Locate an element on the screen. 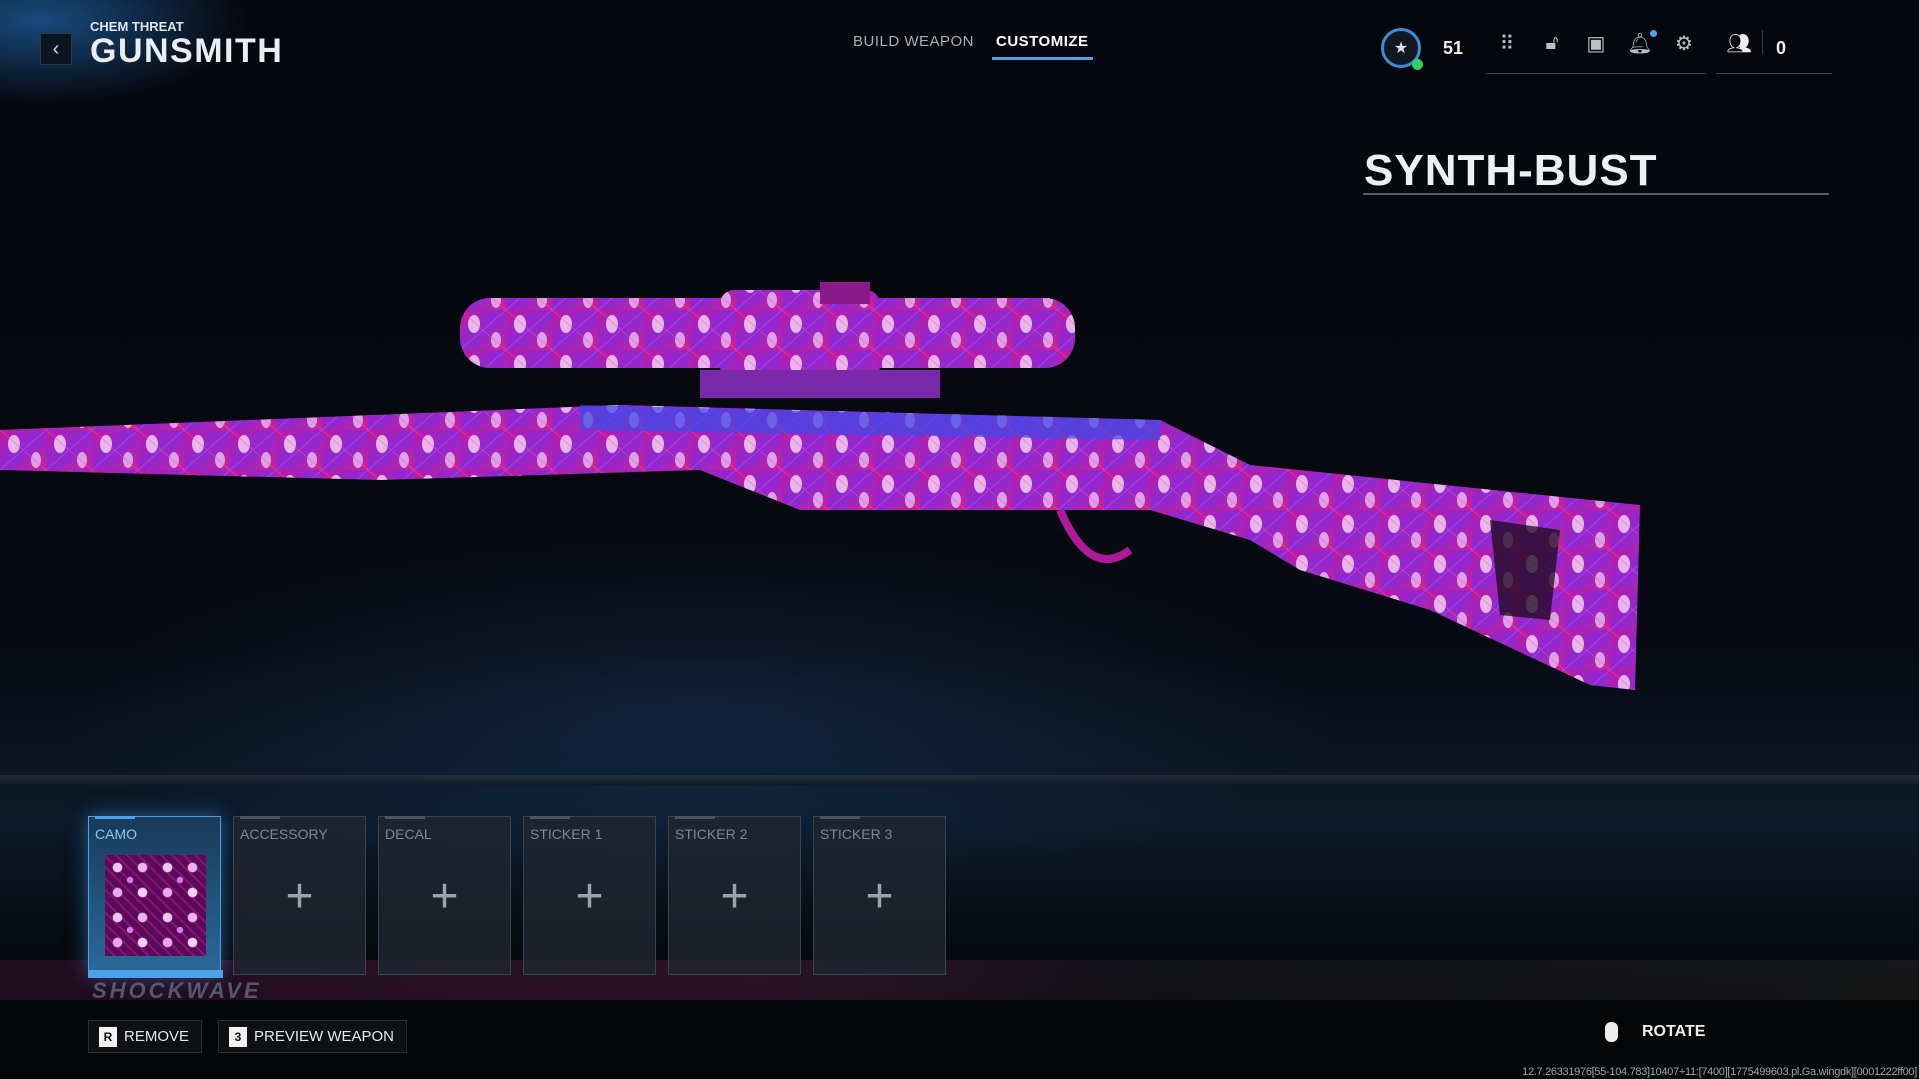 This screenshot has height=1079, width=1919. slot-label: STICKER 1 is located at coordinates (566, 834).